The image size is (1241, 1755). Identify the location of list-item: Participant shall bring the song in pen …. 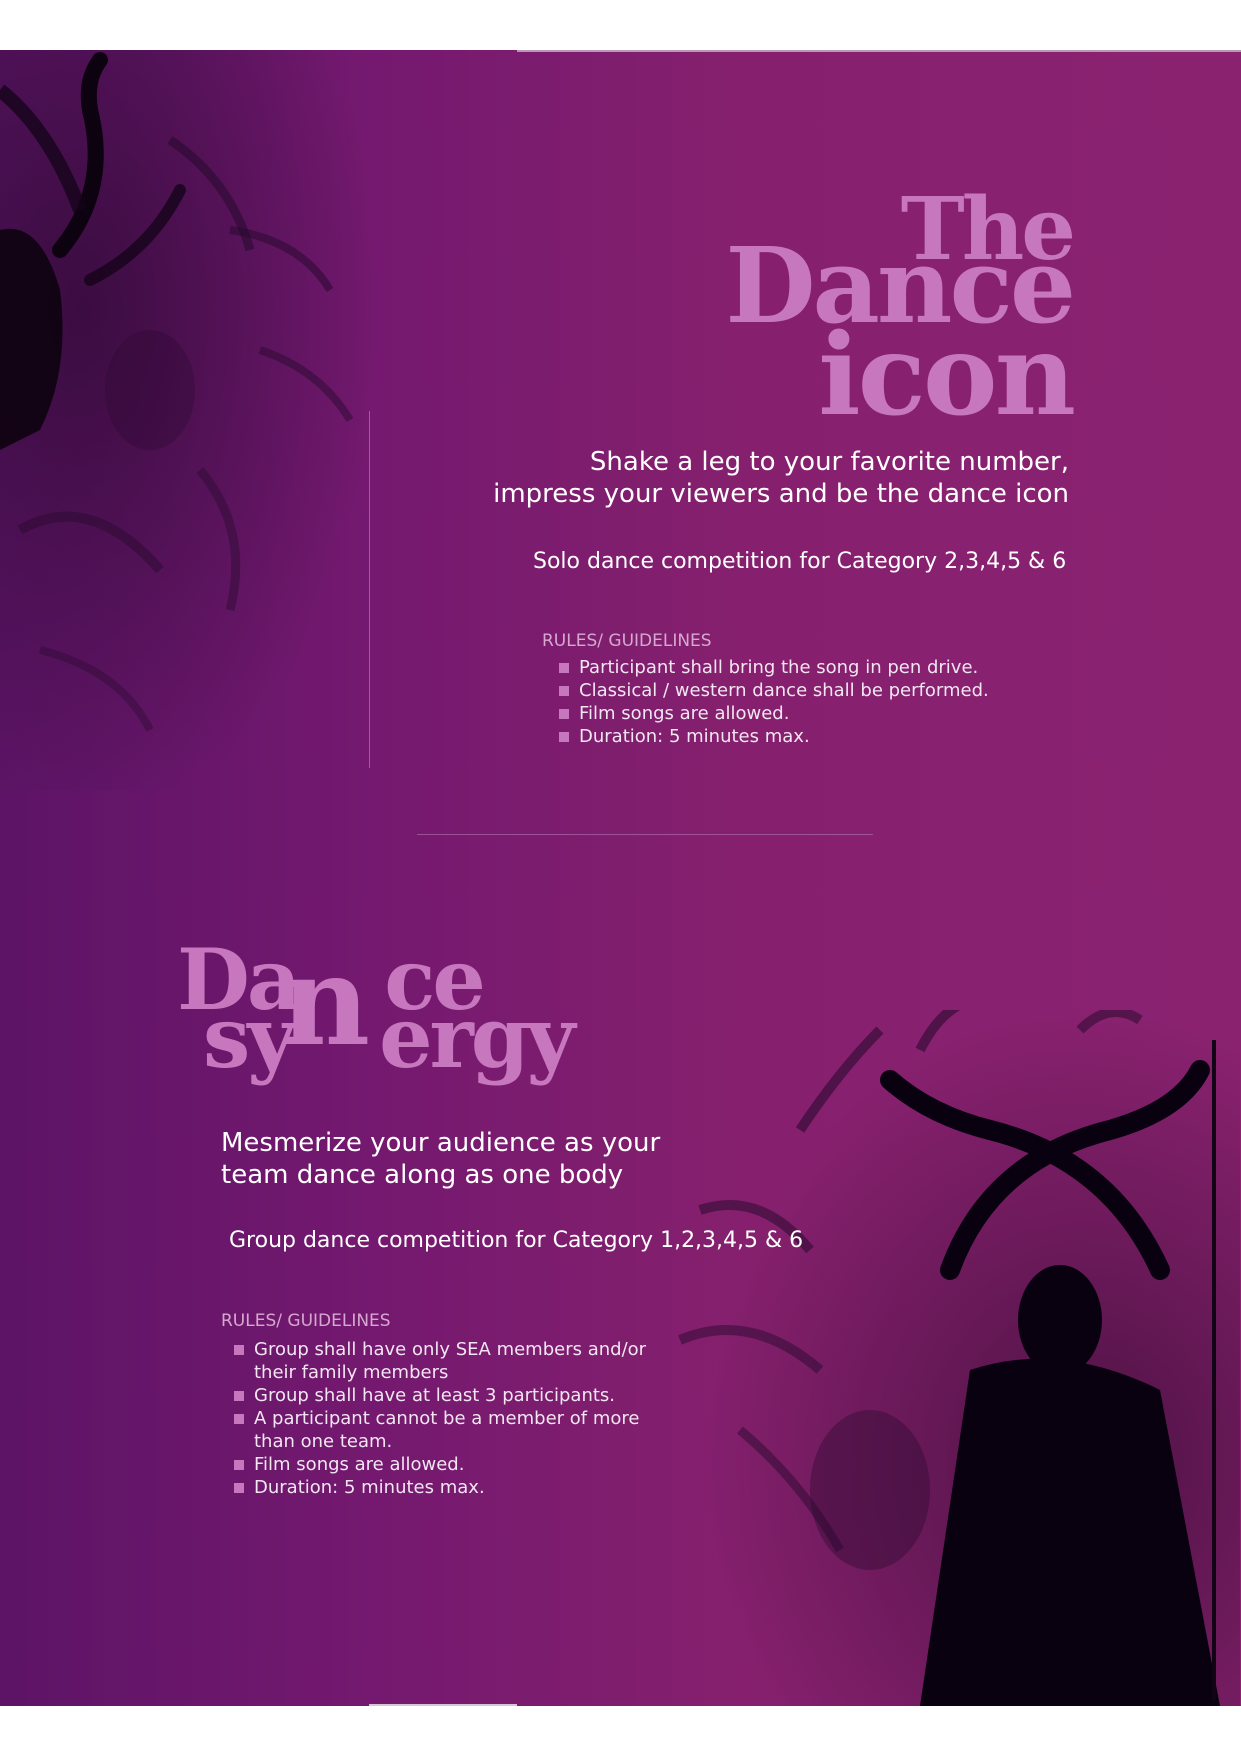
(807, 667).